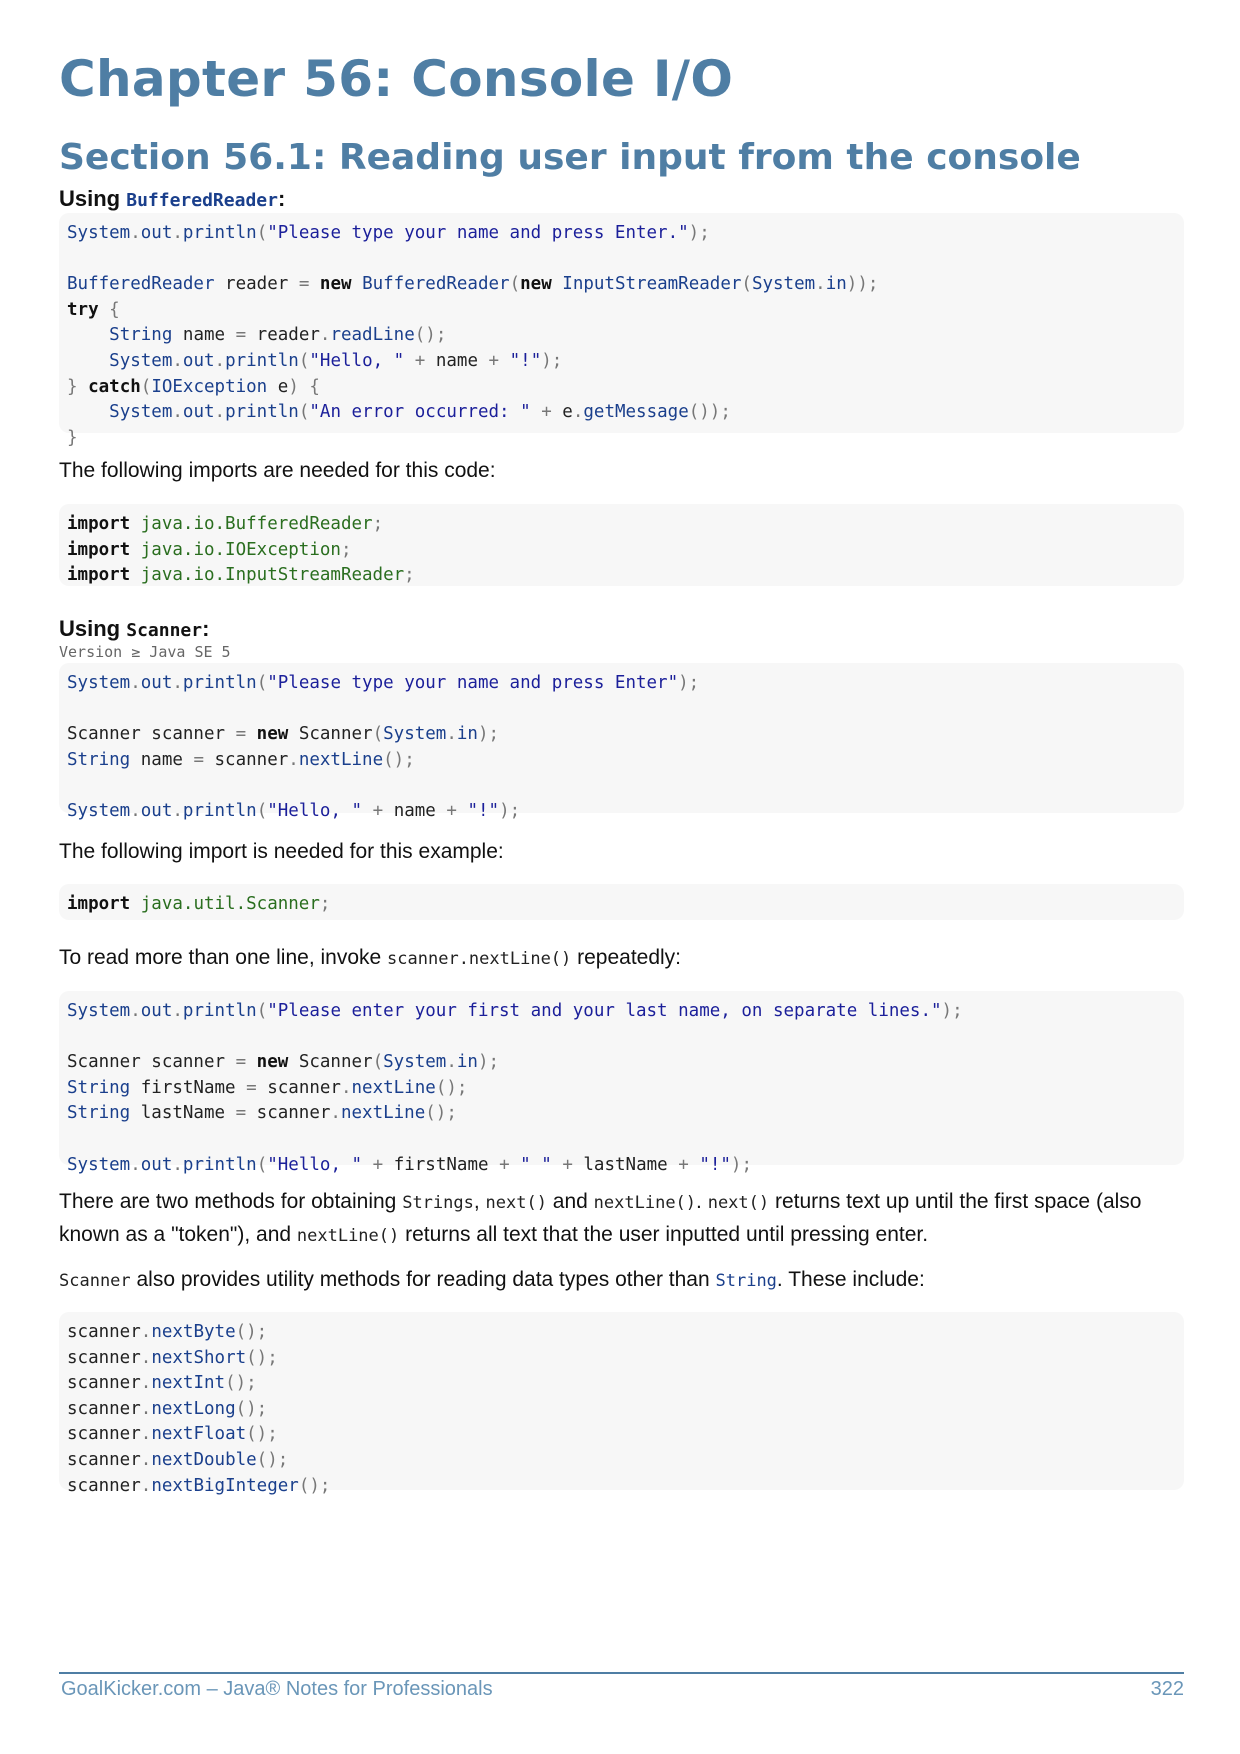  Describe the element at coordinates (1167, 1689) in the screenshot. I see `page-number: 322` at that location.